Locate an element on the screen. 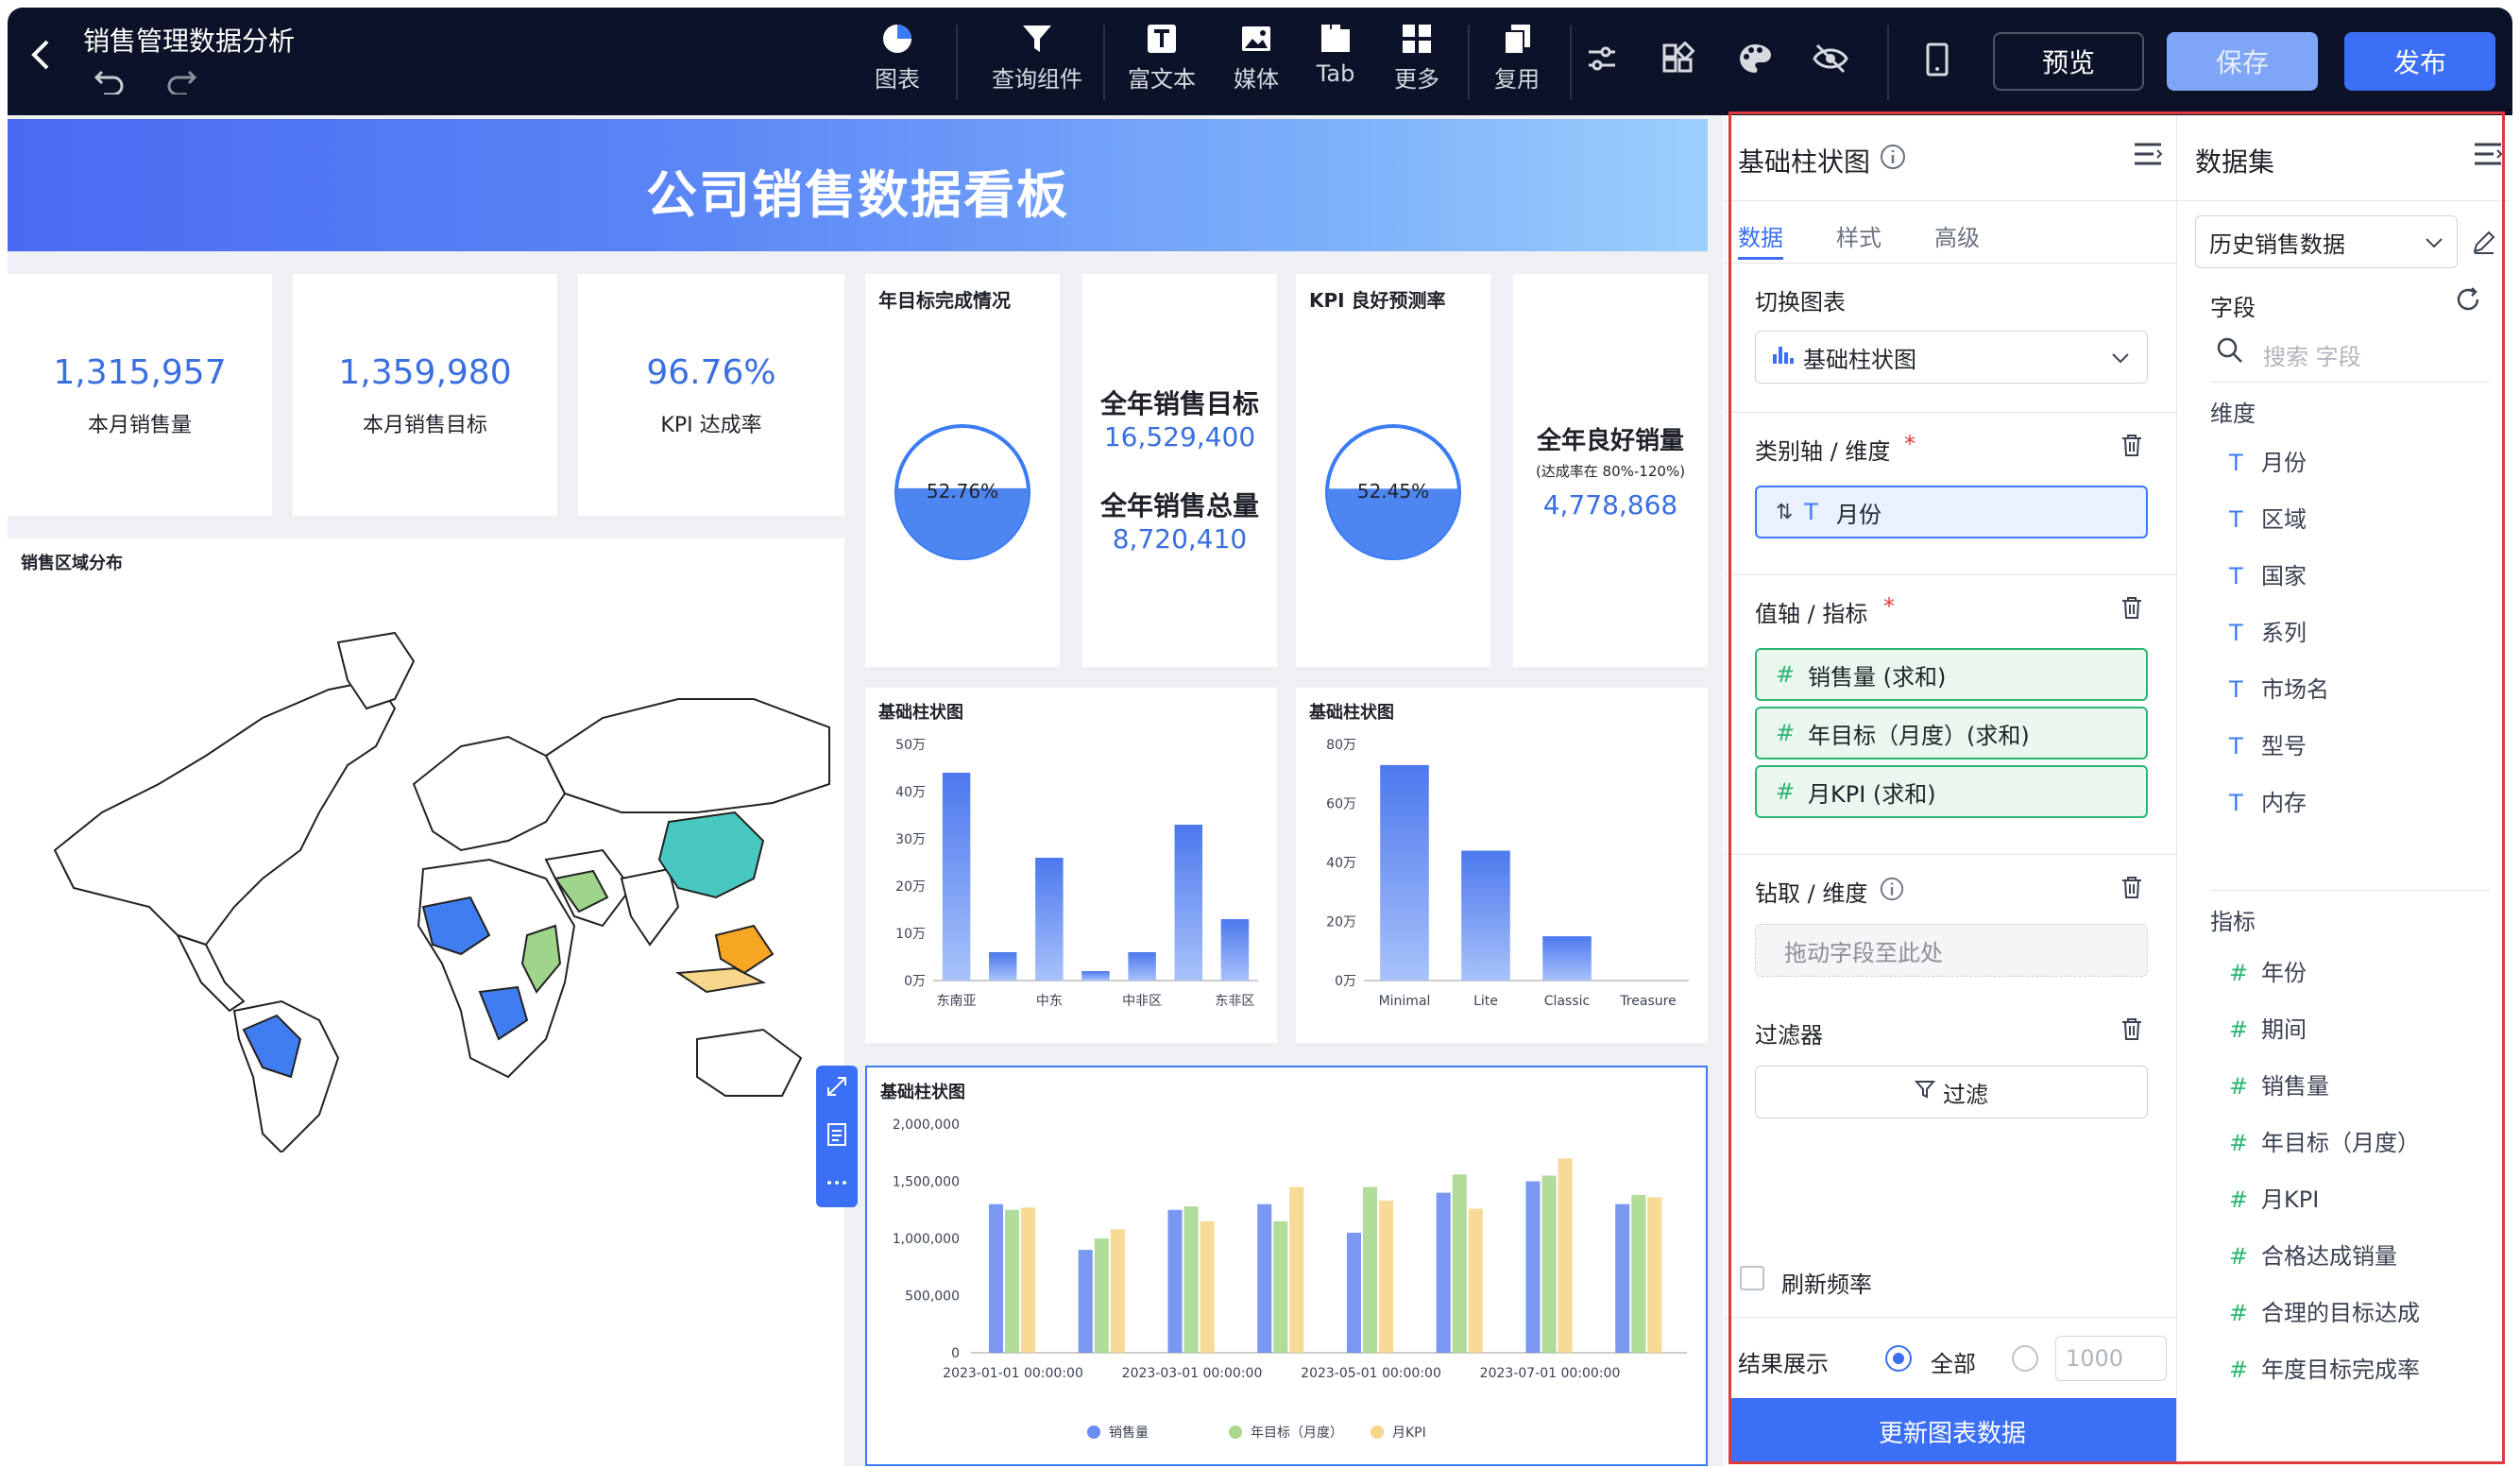 This screenshot has height=1468, width=2520. tool-rich-text: 富文本 is located at coordinates (1162, 55).